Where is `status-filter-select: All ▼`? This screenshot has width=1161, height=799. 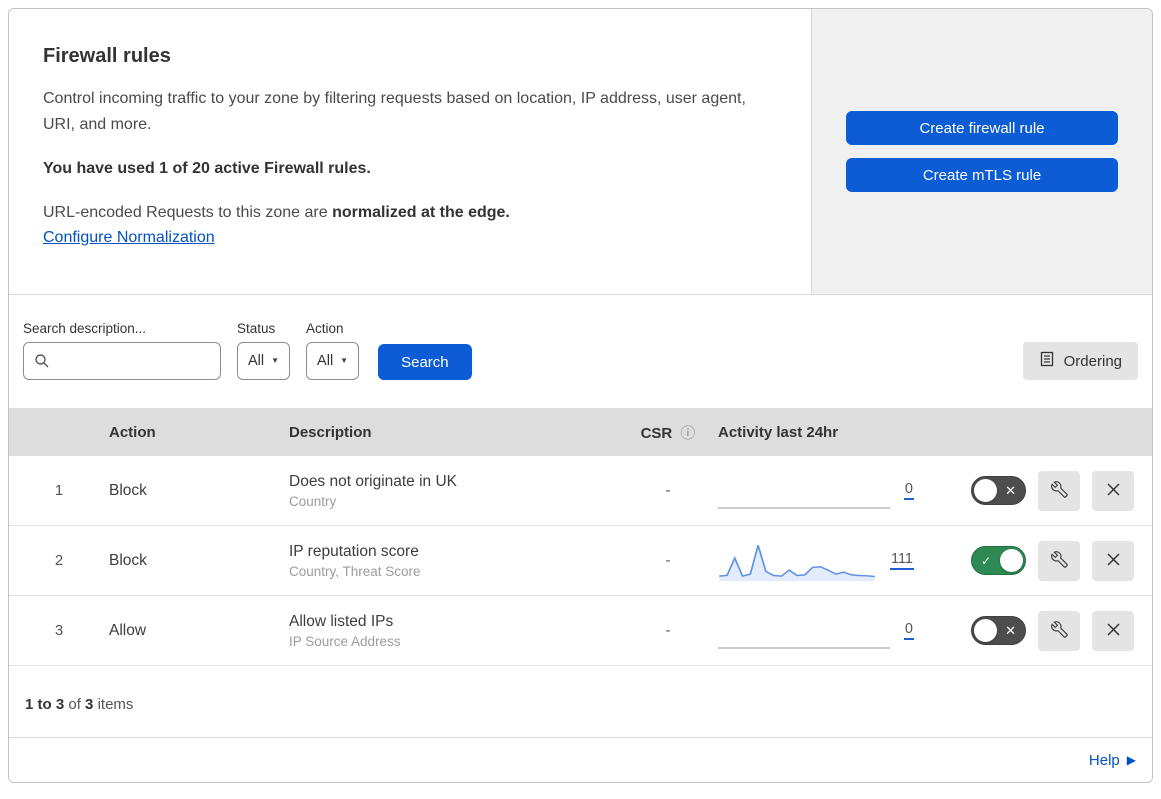 status-filter-select: All ▼ is located at coordinates (264, 361).